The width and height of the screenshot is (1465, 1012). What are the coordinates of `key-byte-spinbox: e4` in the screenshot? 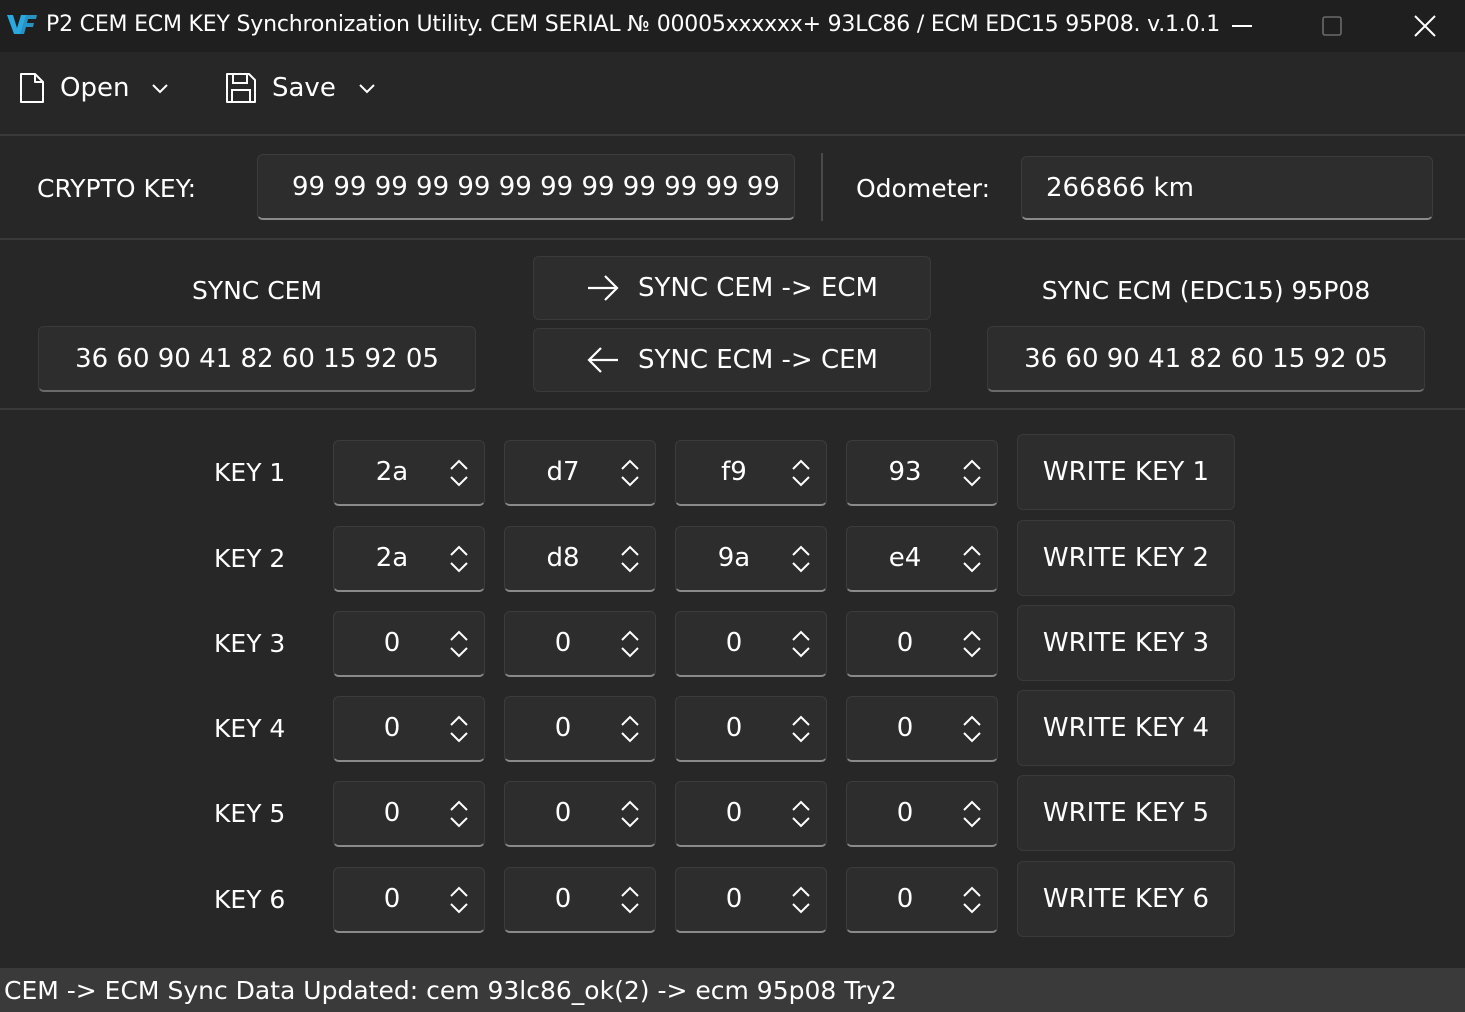 It's located at (922, 559).